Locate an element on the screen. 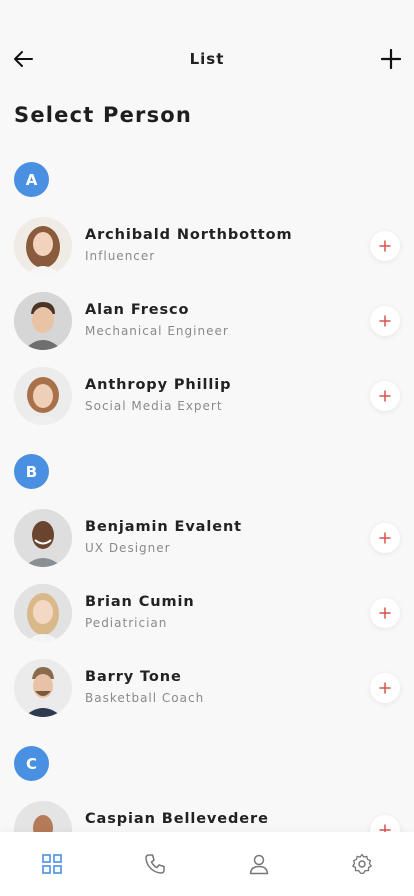 The image size is (414, 896). phone-icon is located at coordinates (155, 864).